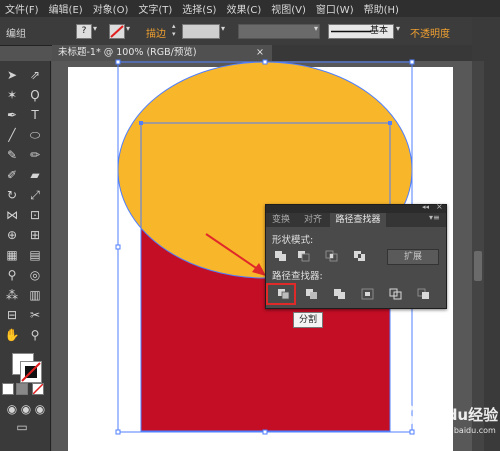 This screenshot has height=451, width=500. What do you see at coordinates (281, 294) in the screenshot?
I see `divide-highlight-box` at bounding box center [281, 294].